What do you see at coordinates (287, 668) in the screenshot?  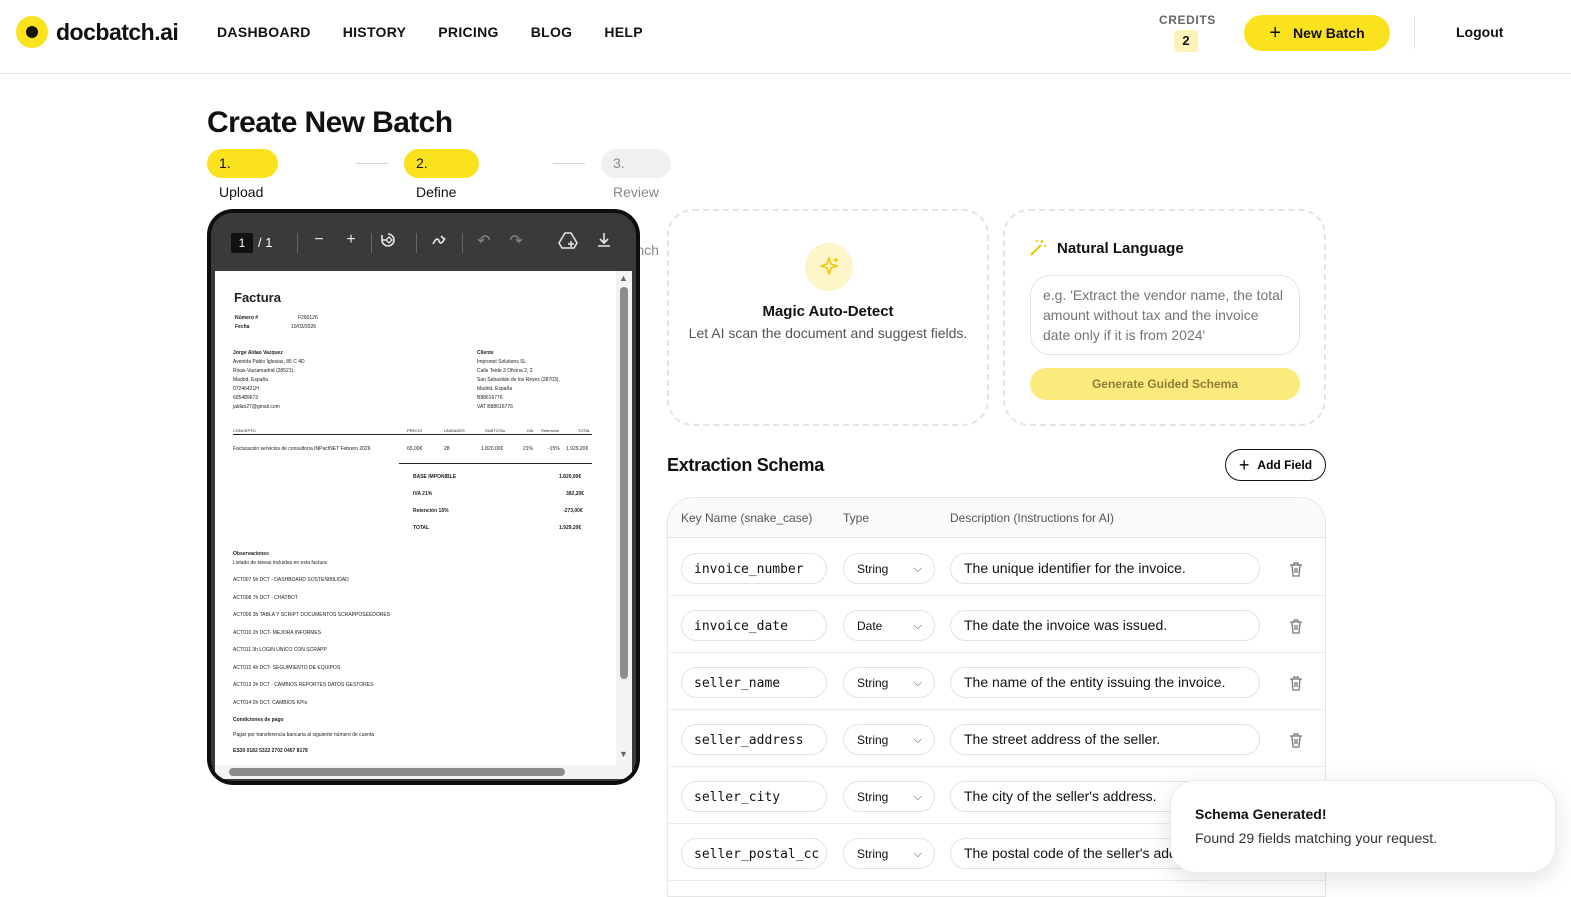 I see `doc-task: ACT012 4h DCT- SEGUIMIENTO DE EQUIPOS` at bounding box center [287, 668].